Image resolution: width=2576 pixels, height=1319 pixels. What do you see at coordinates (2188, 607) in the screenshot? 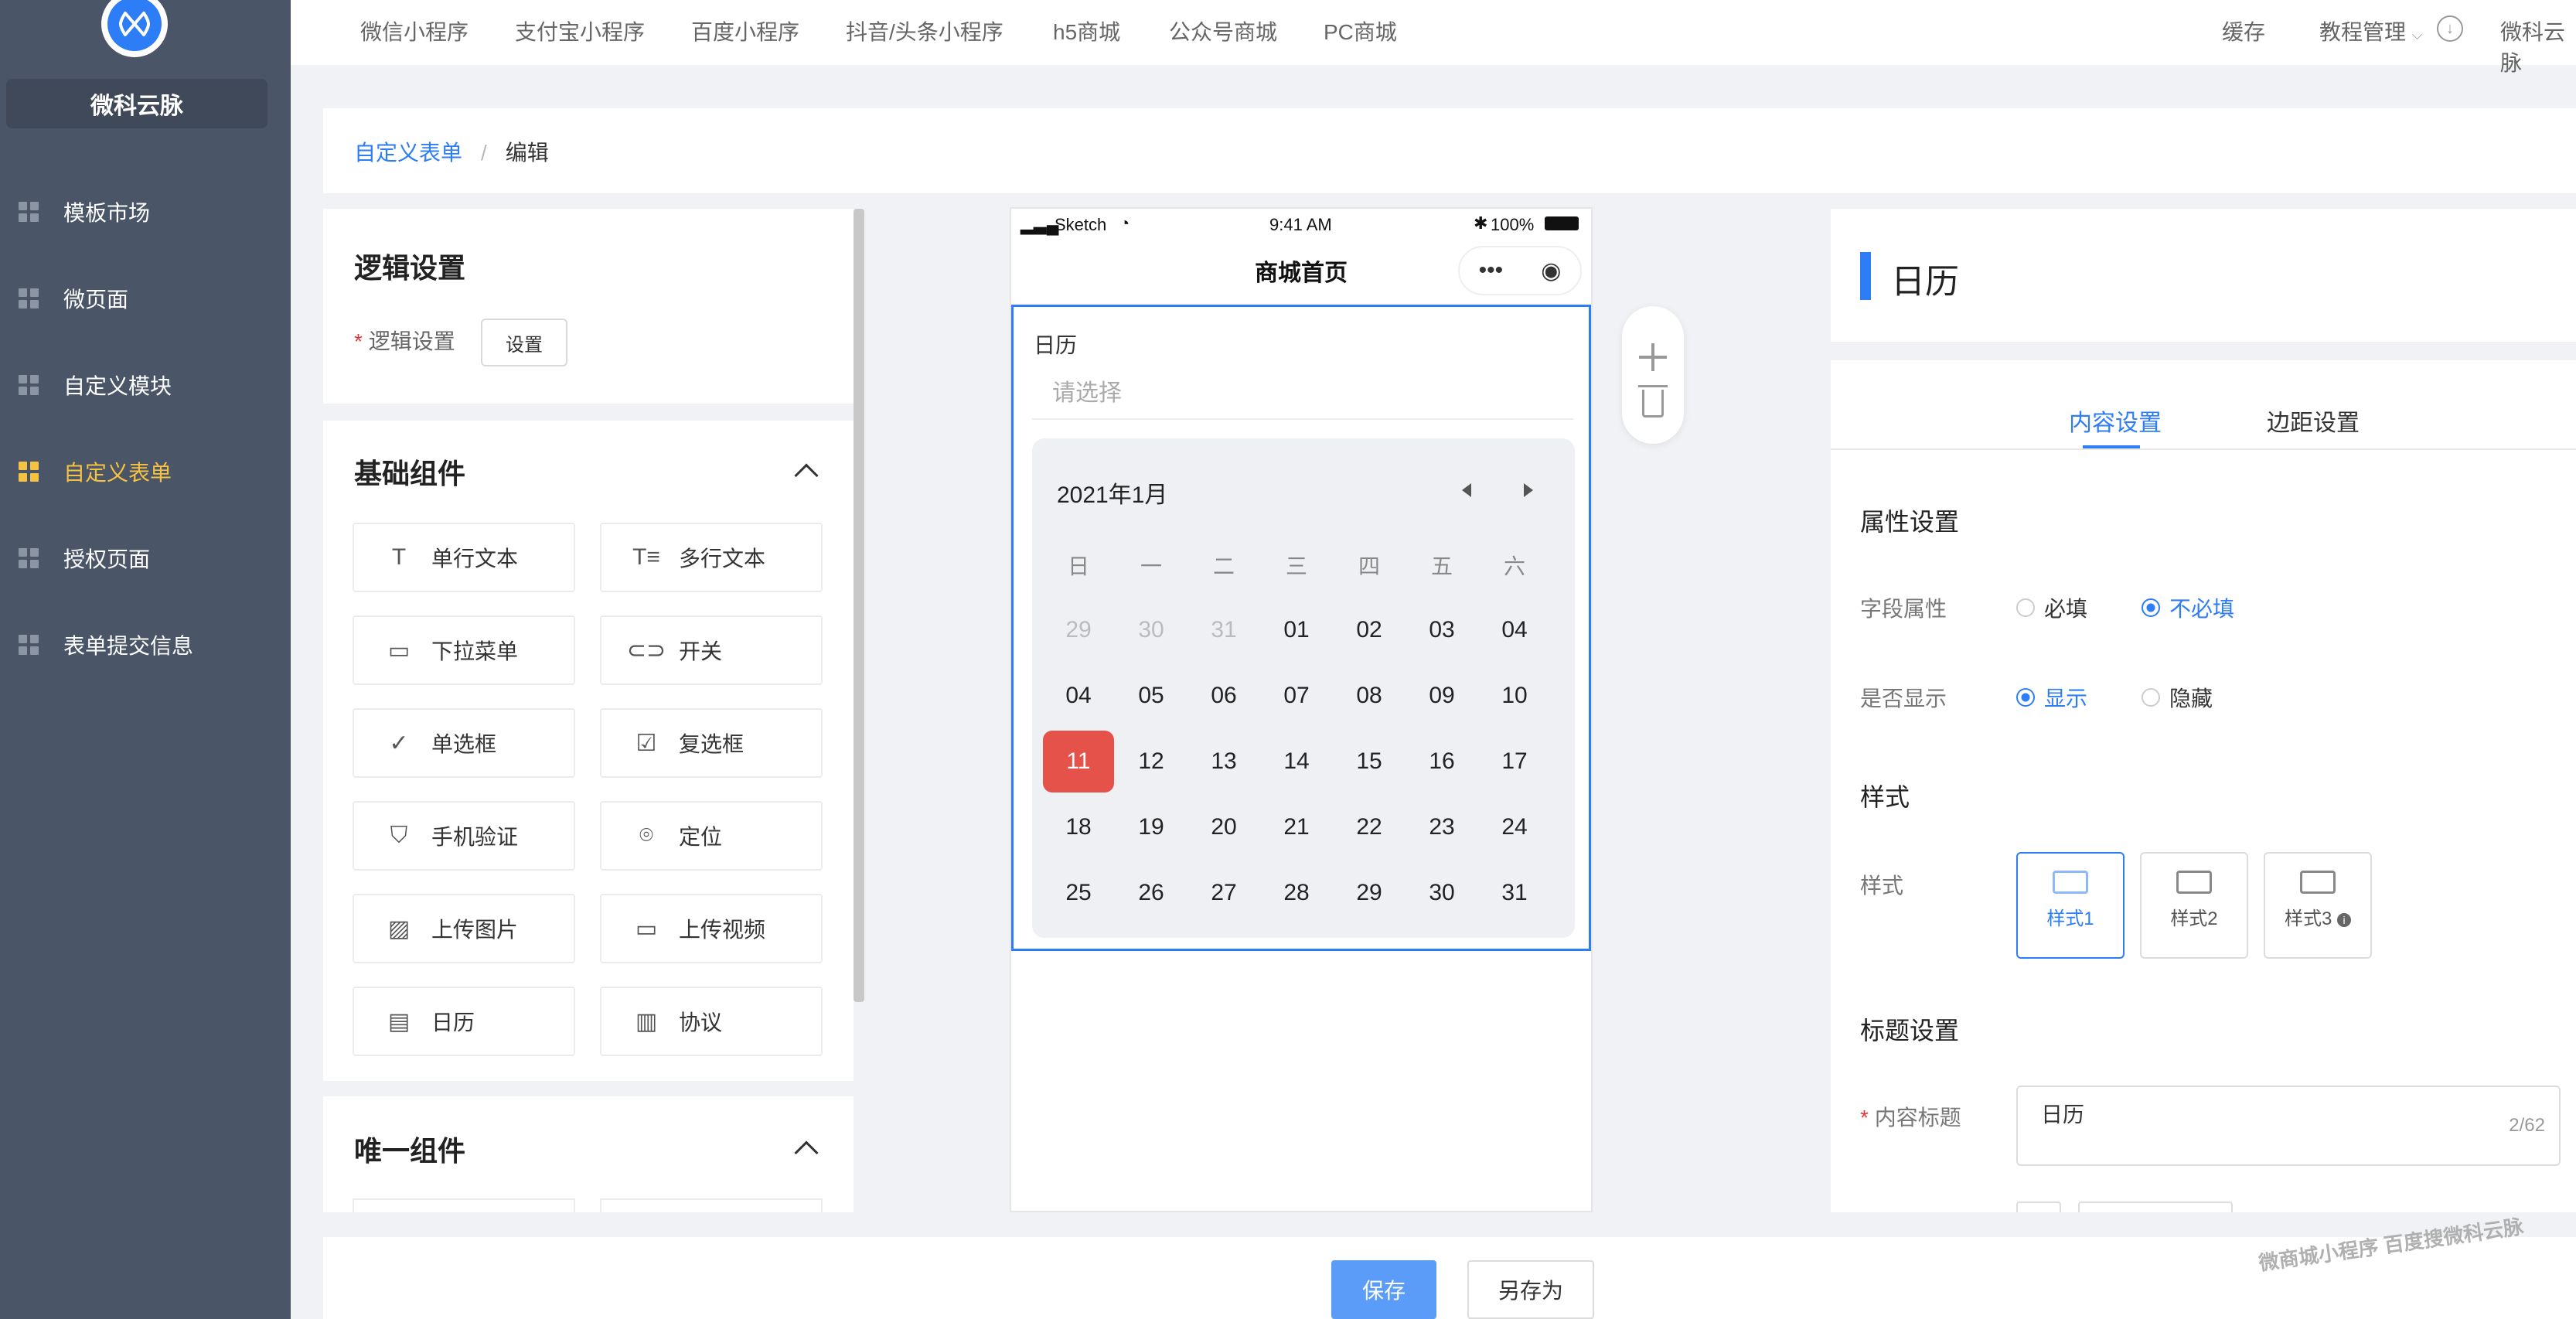
I see `radio-not-required: 不必填` at bounding box center [2188, 607].